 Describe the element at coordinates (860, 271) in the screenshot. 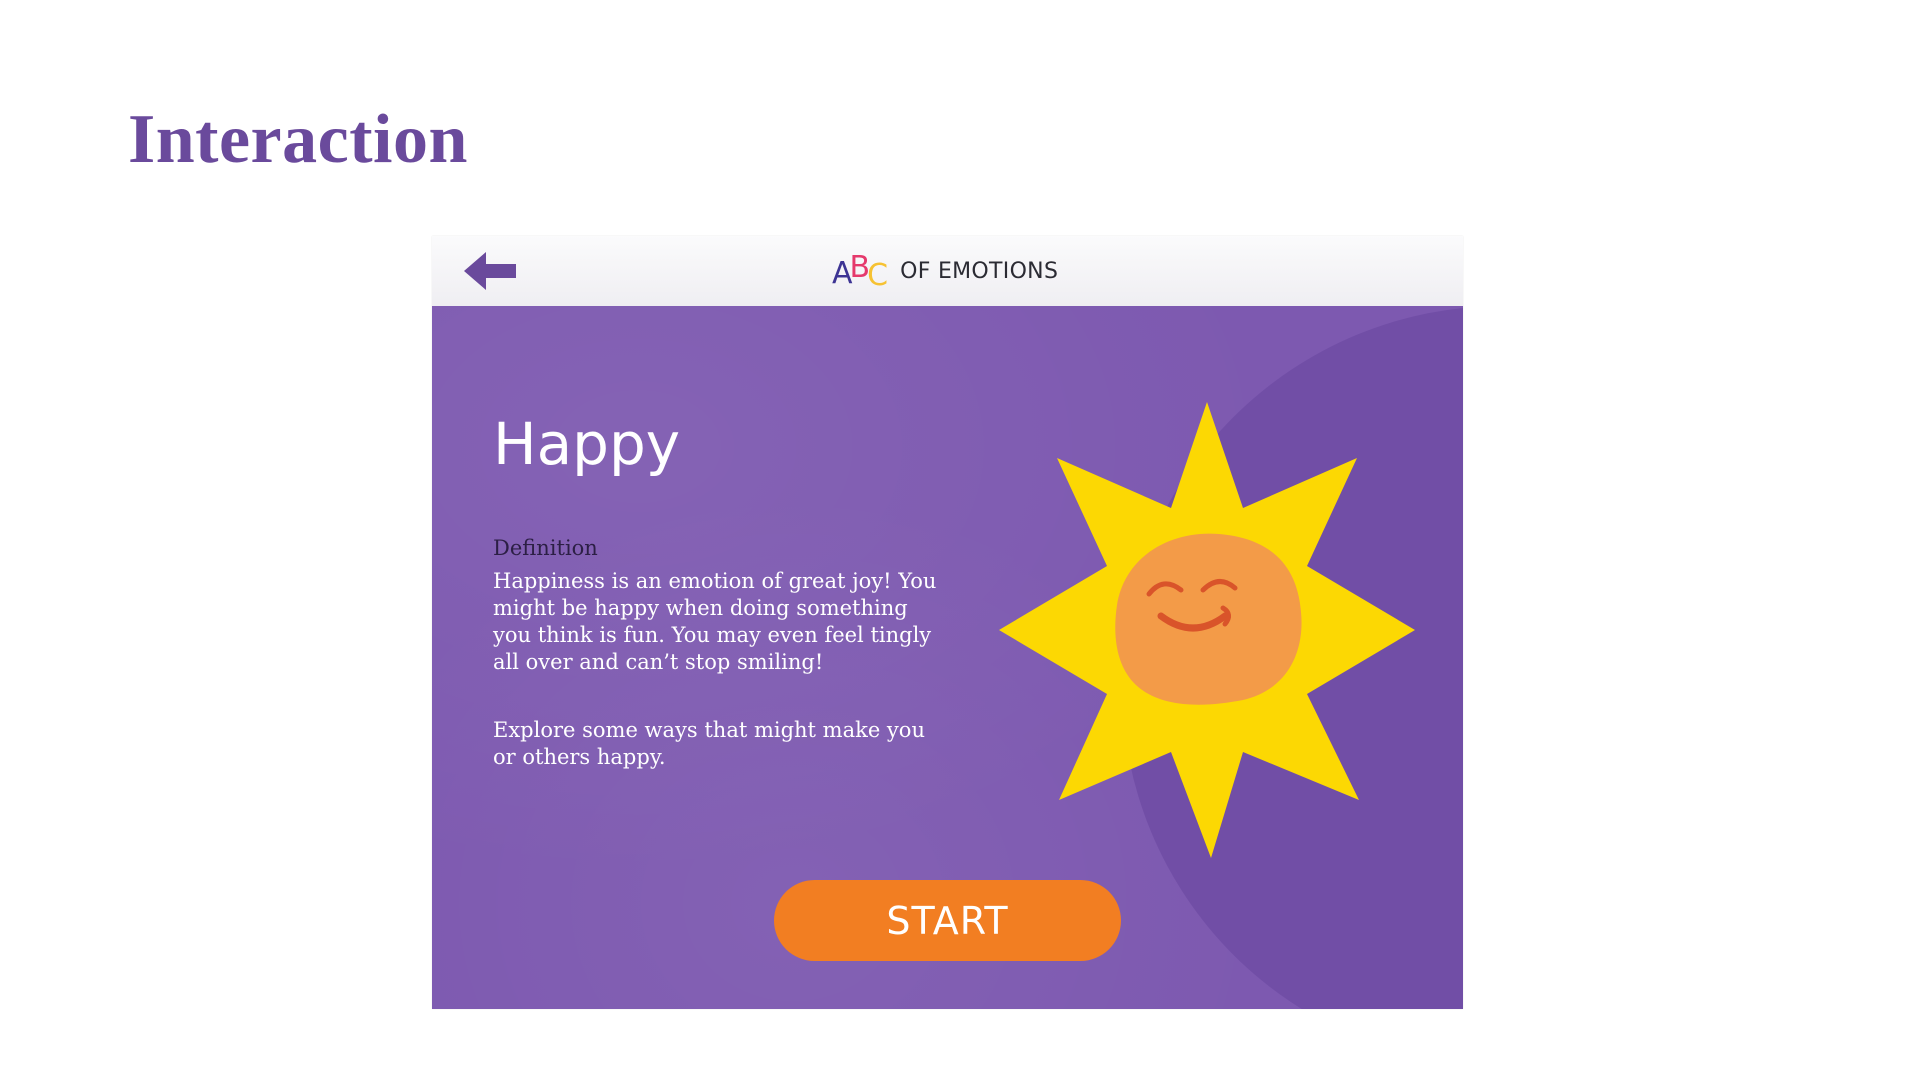

I see `logo-abc: A B C` at that location.